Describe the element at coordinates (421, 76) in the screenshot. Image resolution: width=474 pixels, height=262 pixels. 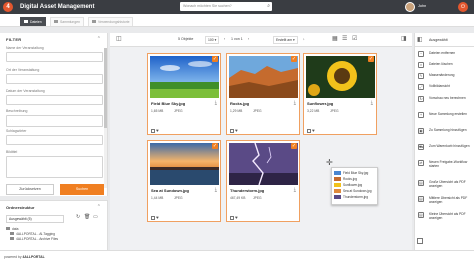
I see `edit-icon: ✎` at that location.